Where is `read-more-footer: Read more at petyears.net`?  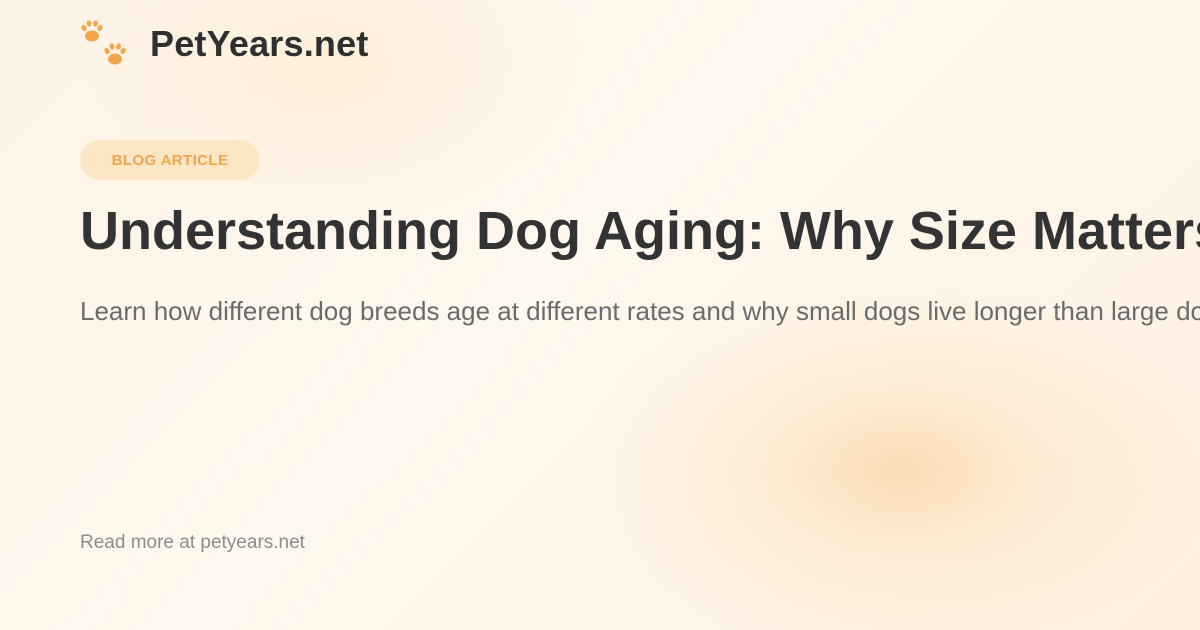 read-more-footer: Read more at petyears.net is located at coordinates (192, 542).